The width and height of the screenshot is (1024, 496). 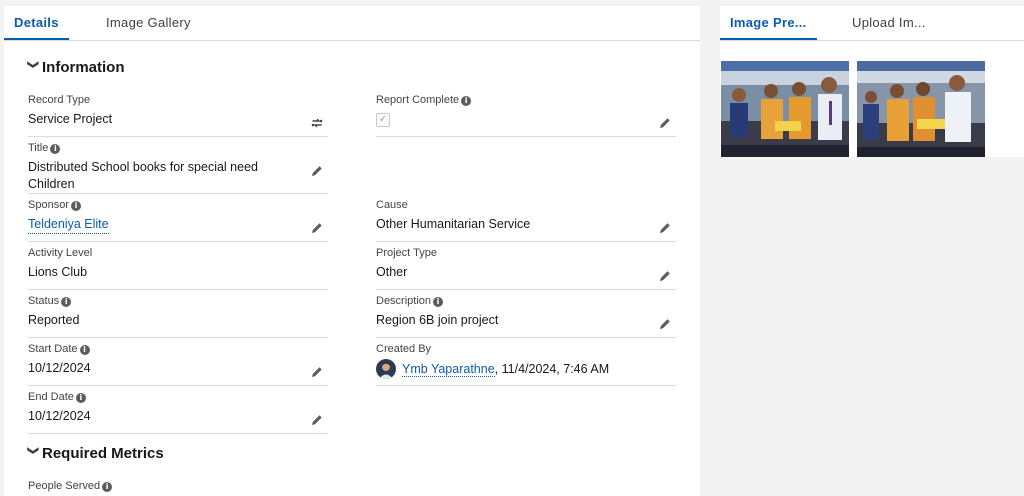 I want to click on sponsor-link: Teldeniya Elite, so click(x=68, y=225).